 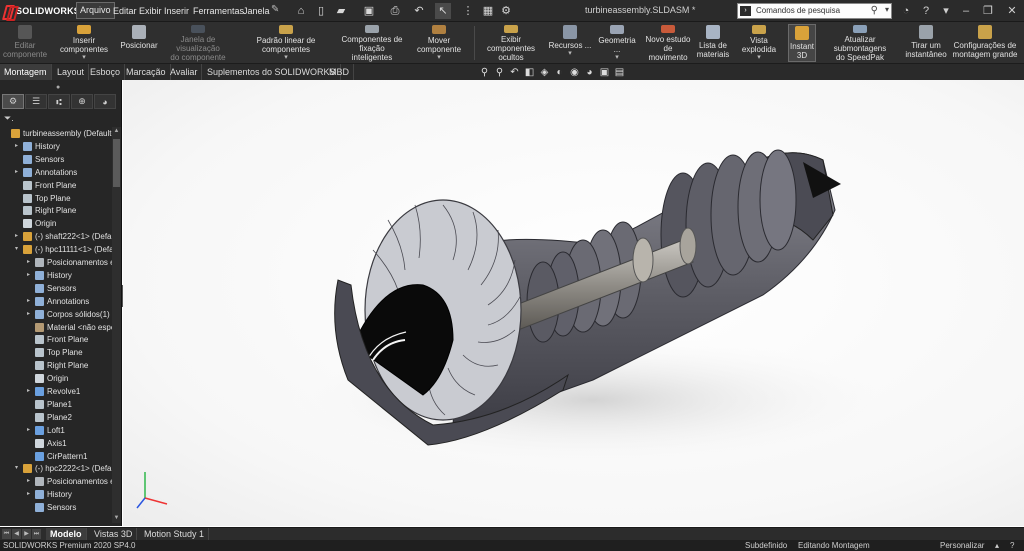 What do you see at coordinates (36, 534) in the screenshot?
I see `last-tab-icon: ⏭` at bounding box center [36, 534].